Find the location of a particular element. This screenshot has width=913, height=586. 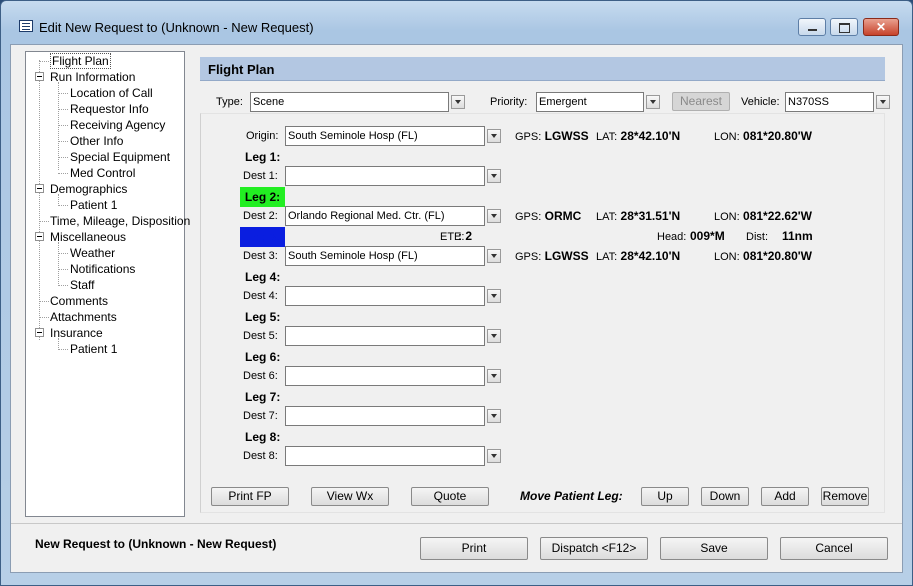

tree-item-weather: Weather is located at coordinates (92, 253).